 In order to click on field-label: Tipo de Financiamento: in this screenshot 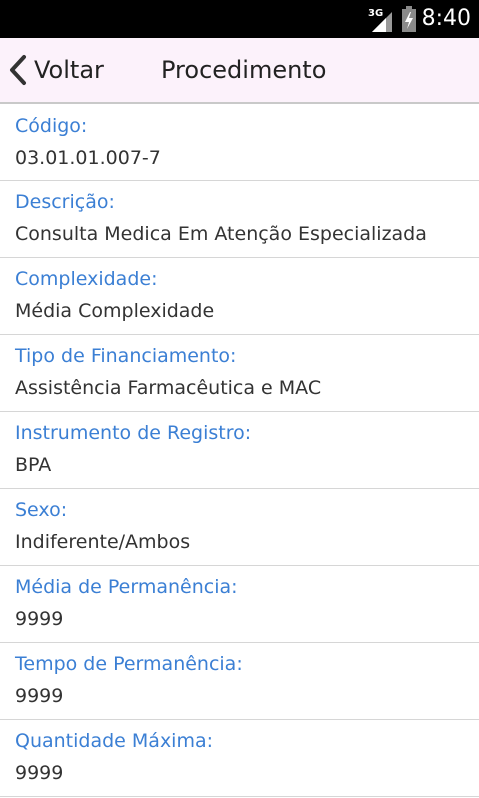, I will do `click(126, 356)`.